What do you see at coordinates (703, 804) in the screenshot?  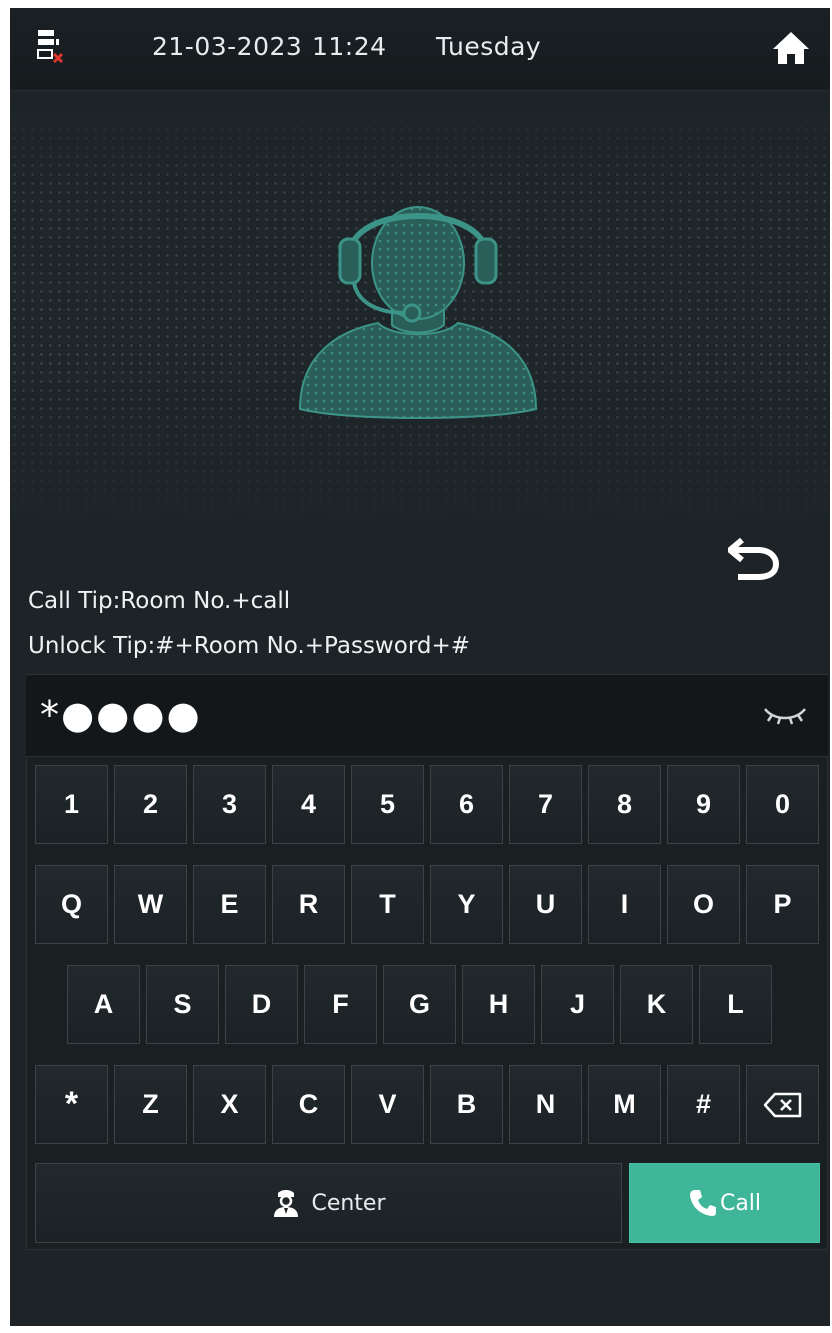 I see `key-9: 9` at bounding box center [703, 804].